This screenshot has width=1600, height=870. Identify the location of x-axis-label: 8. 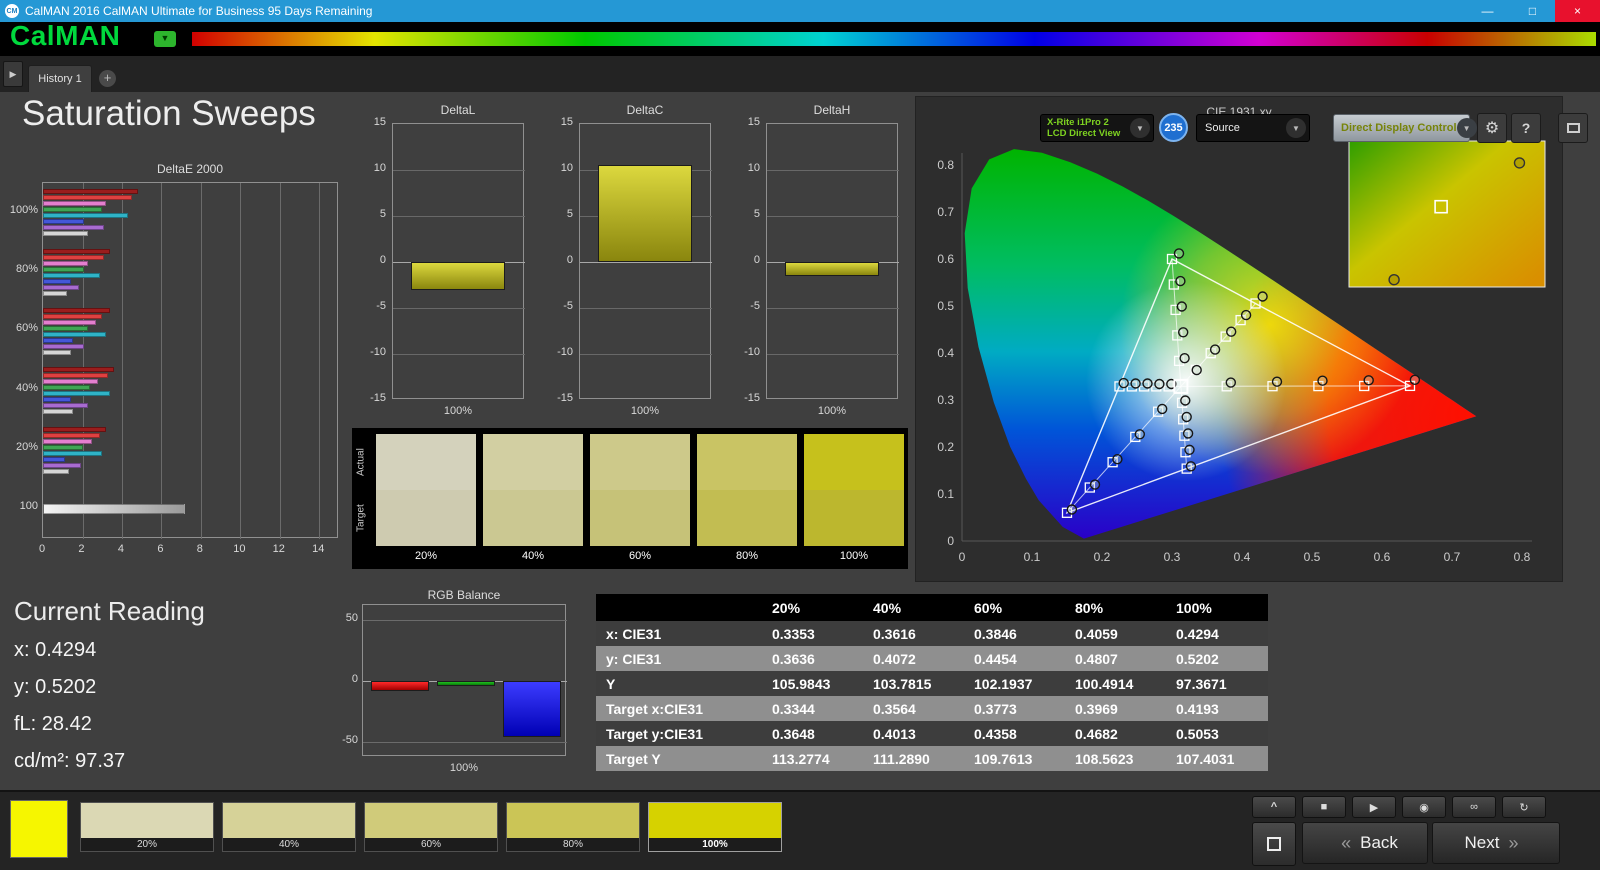
(199, 549).